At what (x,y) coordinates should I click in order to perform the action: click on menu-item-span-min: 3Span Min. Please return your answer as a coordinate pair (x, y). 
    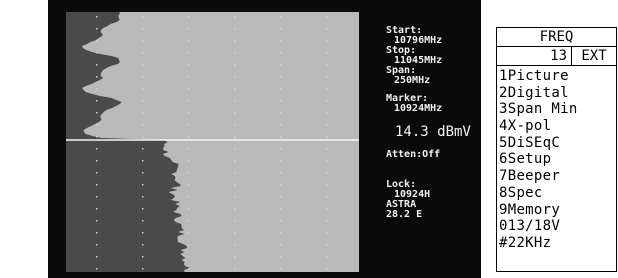
    Looking at the image, I should click on (557, 109).